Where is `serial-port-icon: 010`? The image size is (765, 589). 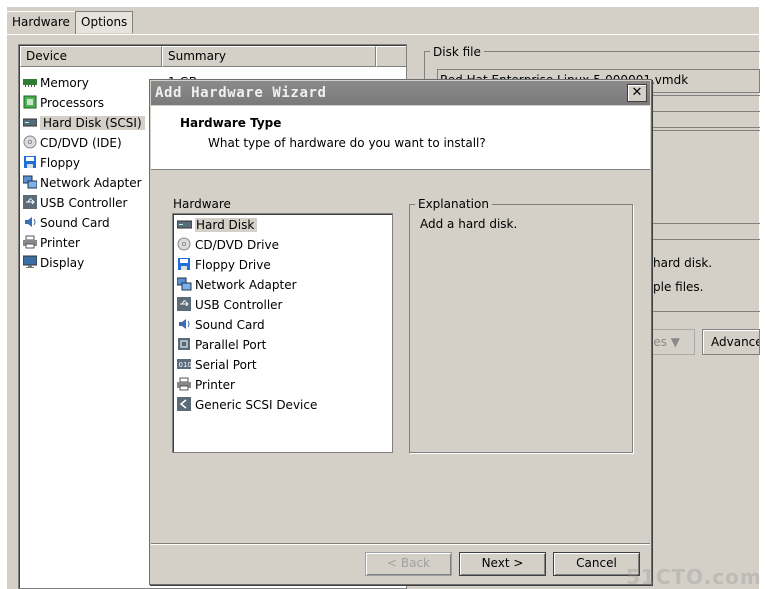
serial-port-icon: 010 is located at coordinates (184, 364).